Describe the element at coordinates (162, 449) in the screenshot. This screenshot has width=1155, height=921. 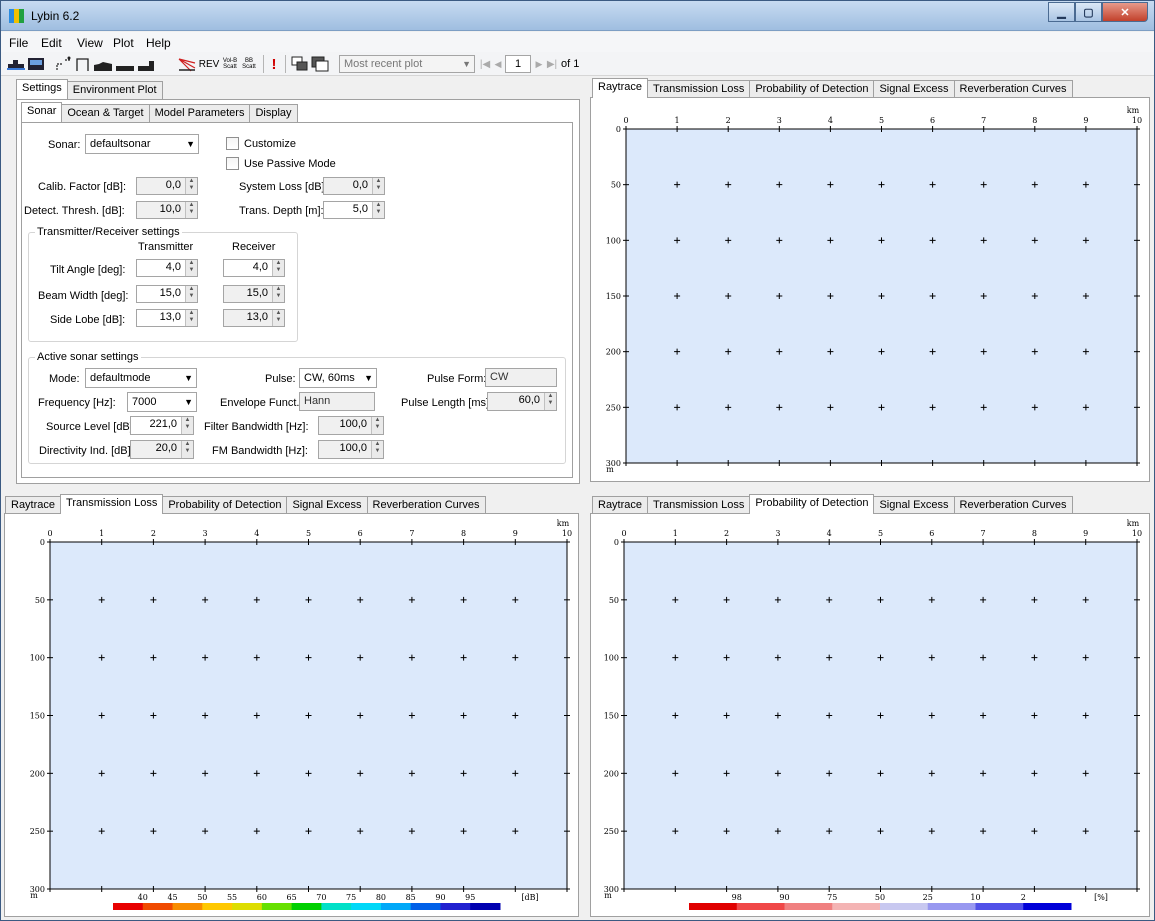
I see `directivity-stepper: 20,0 ▲ ▼` at that location.